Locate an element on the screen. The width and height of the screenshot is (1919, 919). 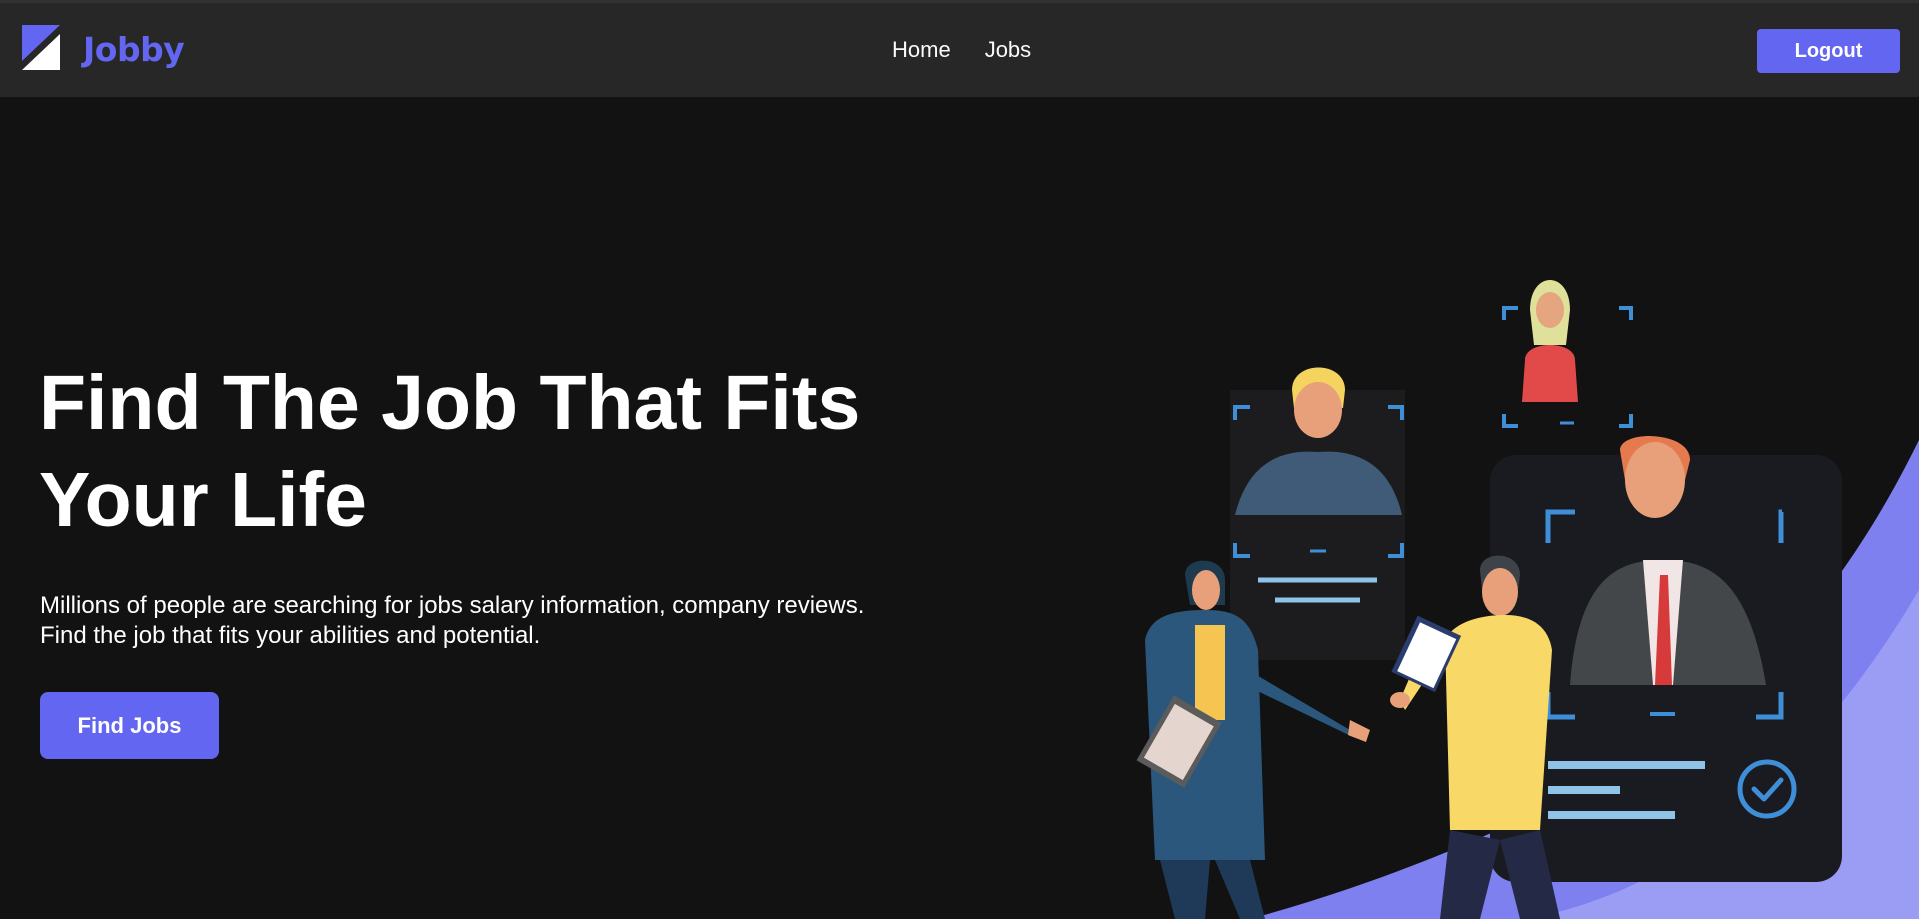
nav-link-home: Home is located at coordinates (921, 50).